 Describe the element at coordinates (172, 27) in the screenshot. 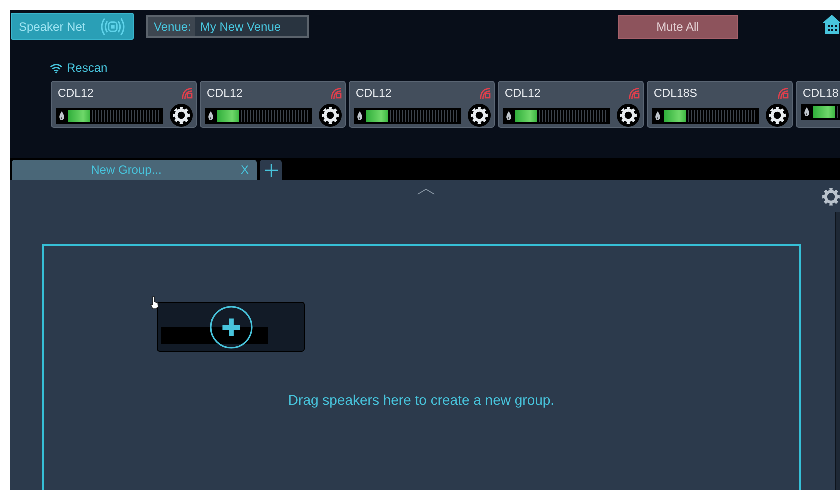

I see `venue-label: Venue:` at that location.